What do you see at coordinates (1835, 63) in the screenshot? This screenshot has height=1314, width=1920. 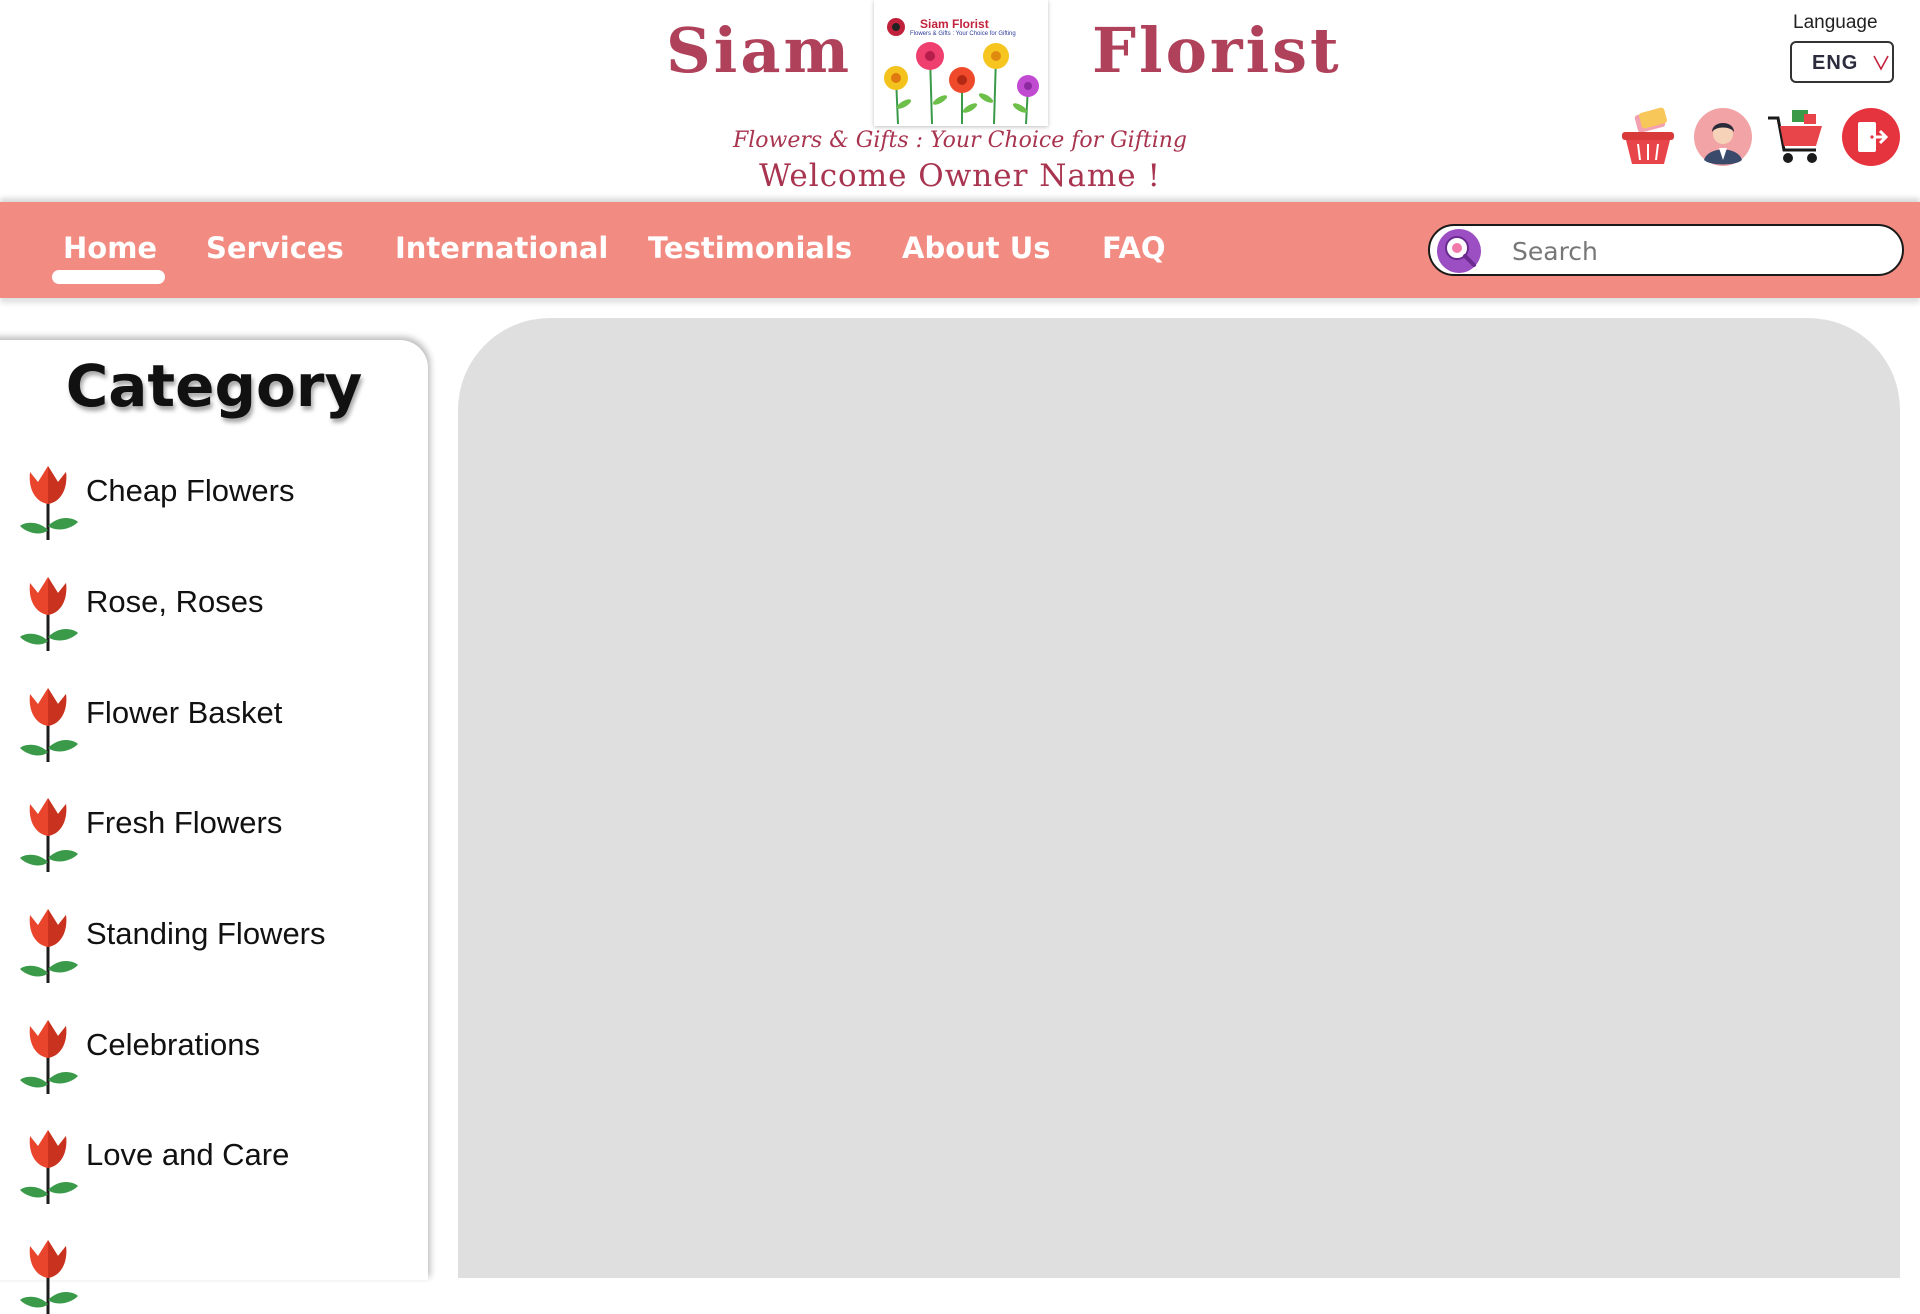 I see `language-value: ENG` at bounding box center [1835, 63].